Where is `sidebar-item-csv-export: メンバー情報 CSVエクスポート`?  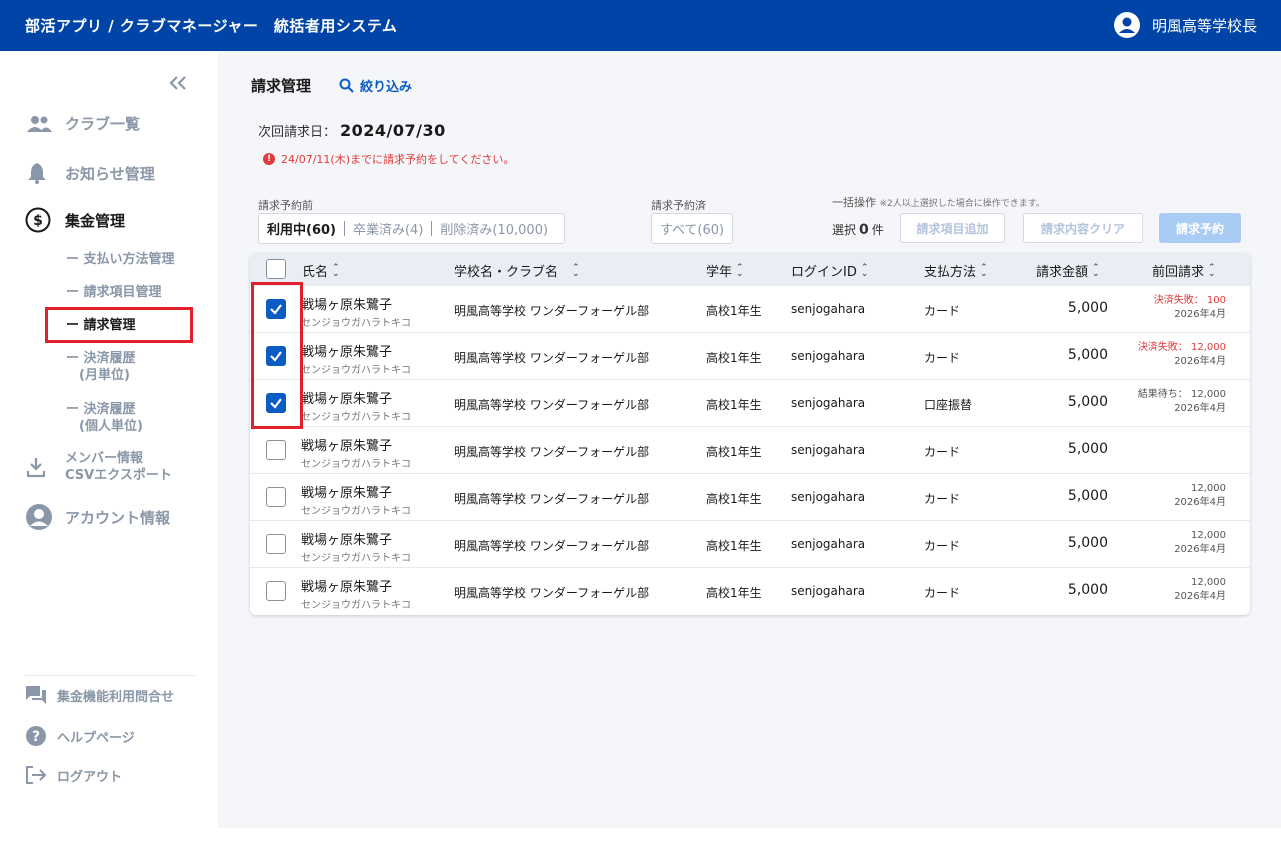 sidebar-item-csv-export: メンバー情報 CSVエクスポート is located at coordinates (98, 467).